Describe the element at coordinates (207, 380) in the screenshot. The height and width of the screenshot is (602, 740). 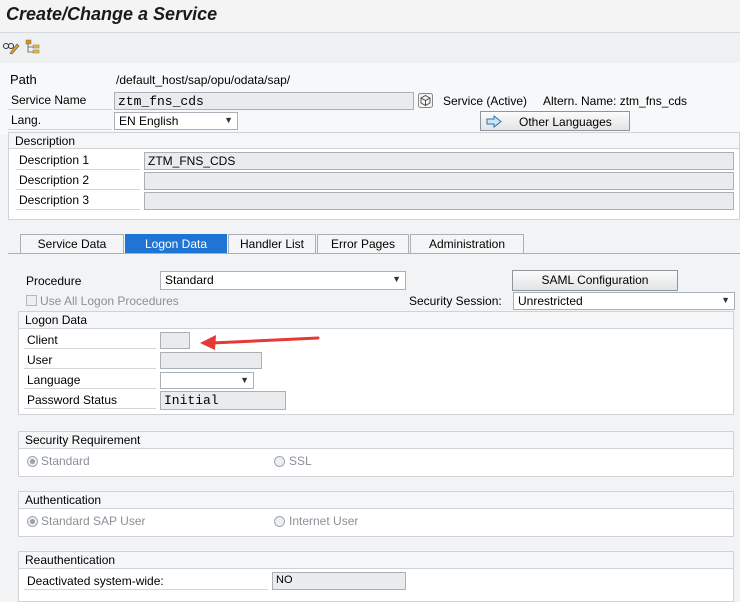
I see `language-select: ▼` at that location.